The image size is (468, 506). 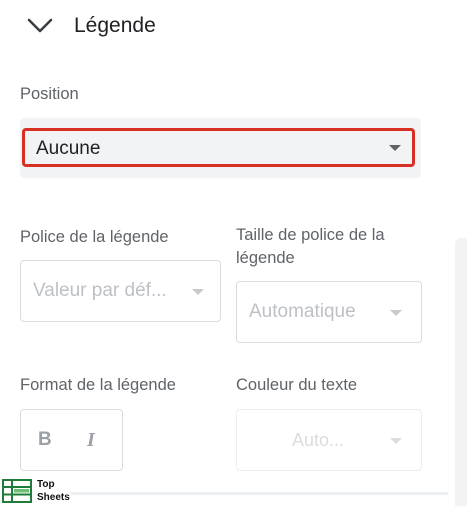 What do you see at coordinates (49, 94) in the screenshot?
I see `position-label: Position` at bounding box center [49, 94].